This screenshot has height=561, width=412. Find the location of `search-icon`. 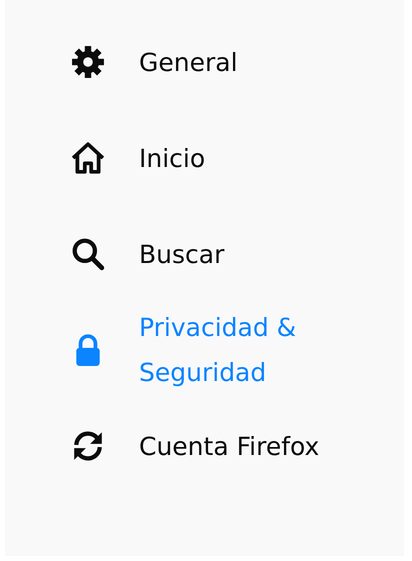

search-icon is located at coordinates (88, 254).